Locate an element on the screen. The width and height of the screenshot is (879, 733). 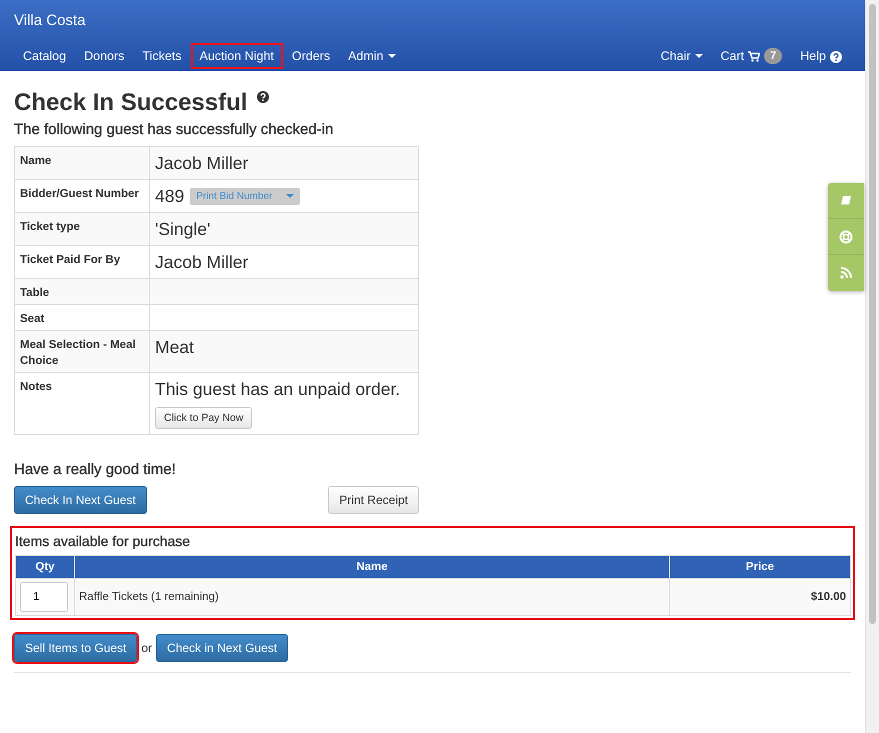
field-label: Table is located at coordinates (82, 291).